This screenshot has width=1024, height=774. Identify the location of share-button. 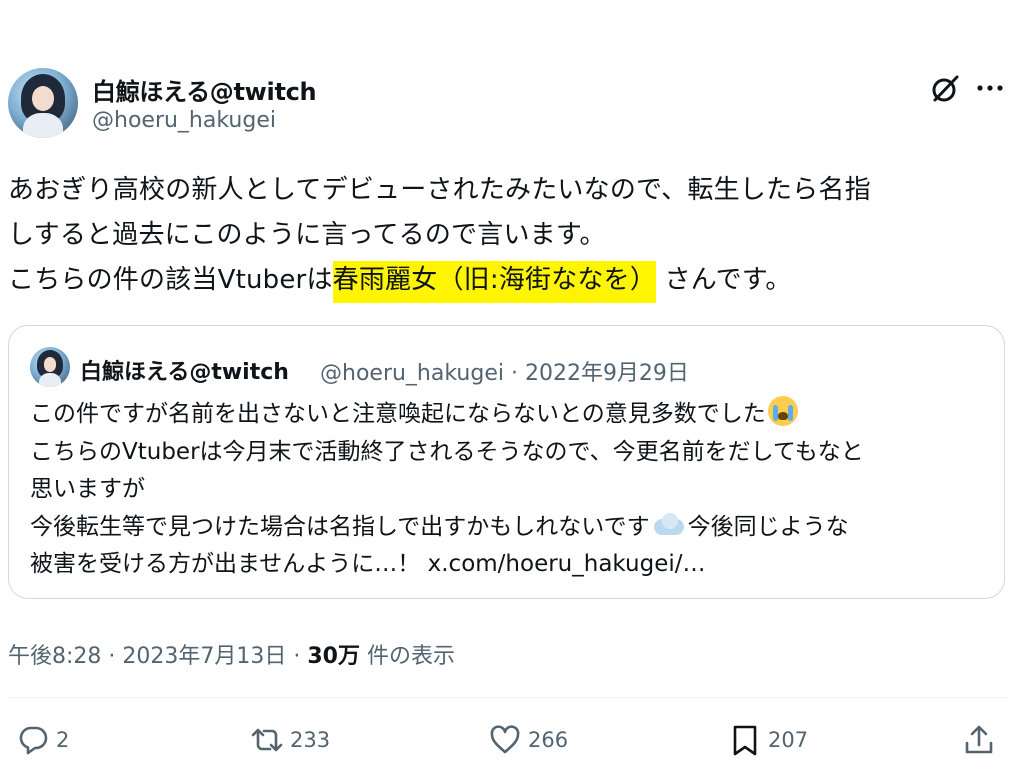
(979, 740).